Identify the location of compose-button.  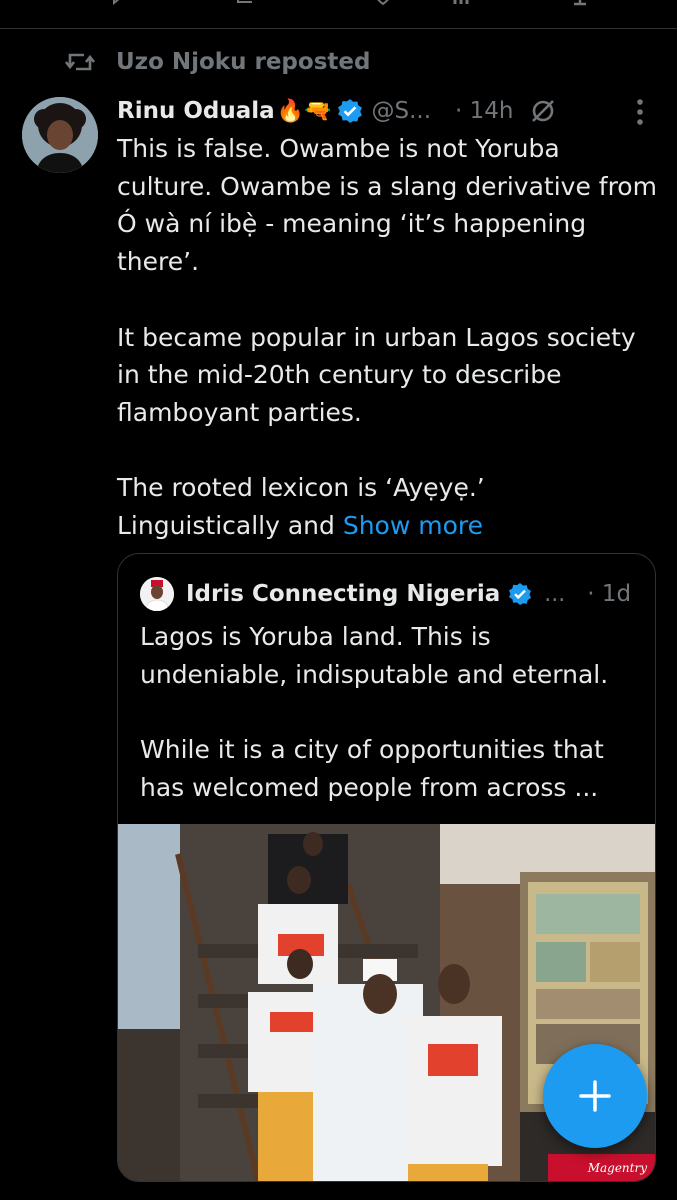
(595, 1096).